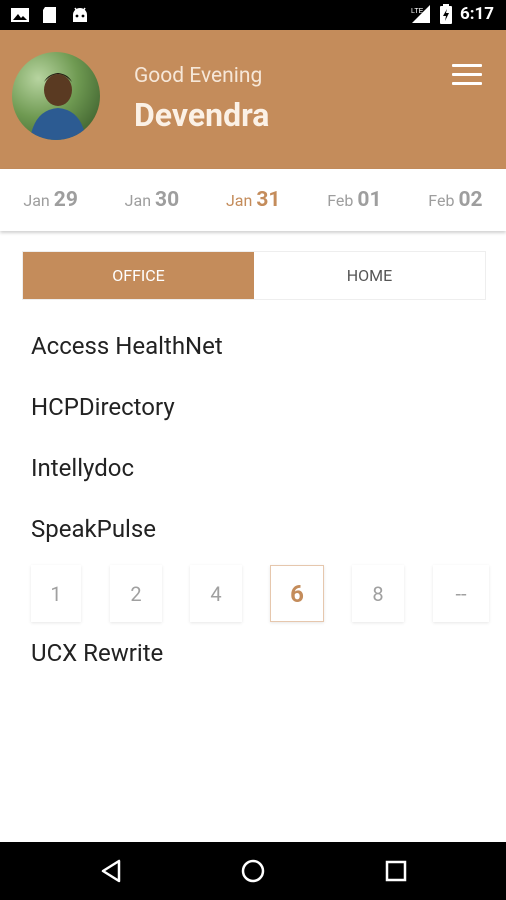 This screenshot has height=900, width=506. Describe the element at coordinates (467, 75) in the screenshot. I see `hamburger-menu-icon` at that location.